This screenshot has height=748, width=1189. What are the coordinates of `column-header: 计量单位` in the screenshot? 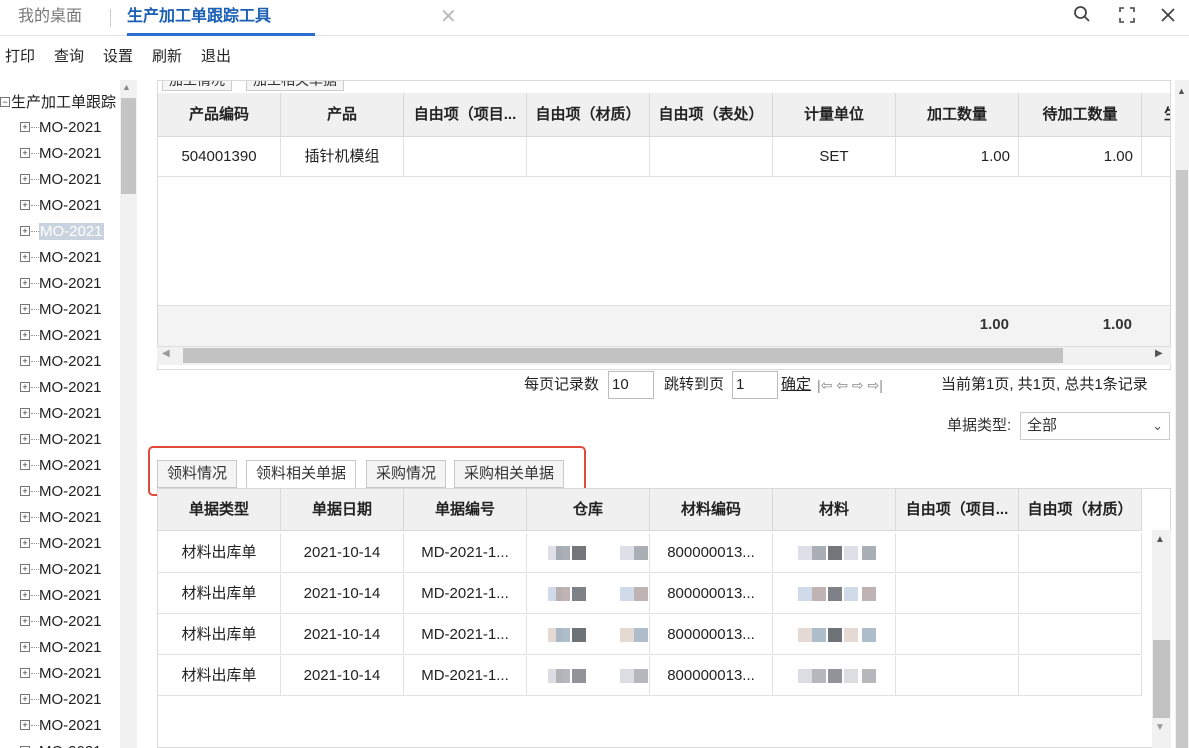 It's located at (834, 115).